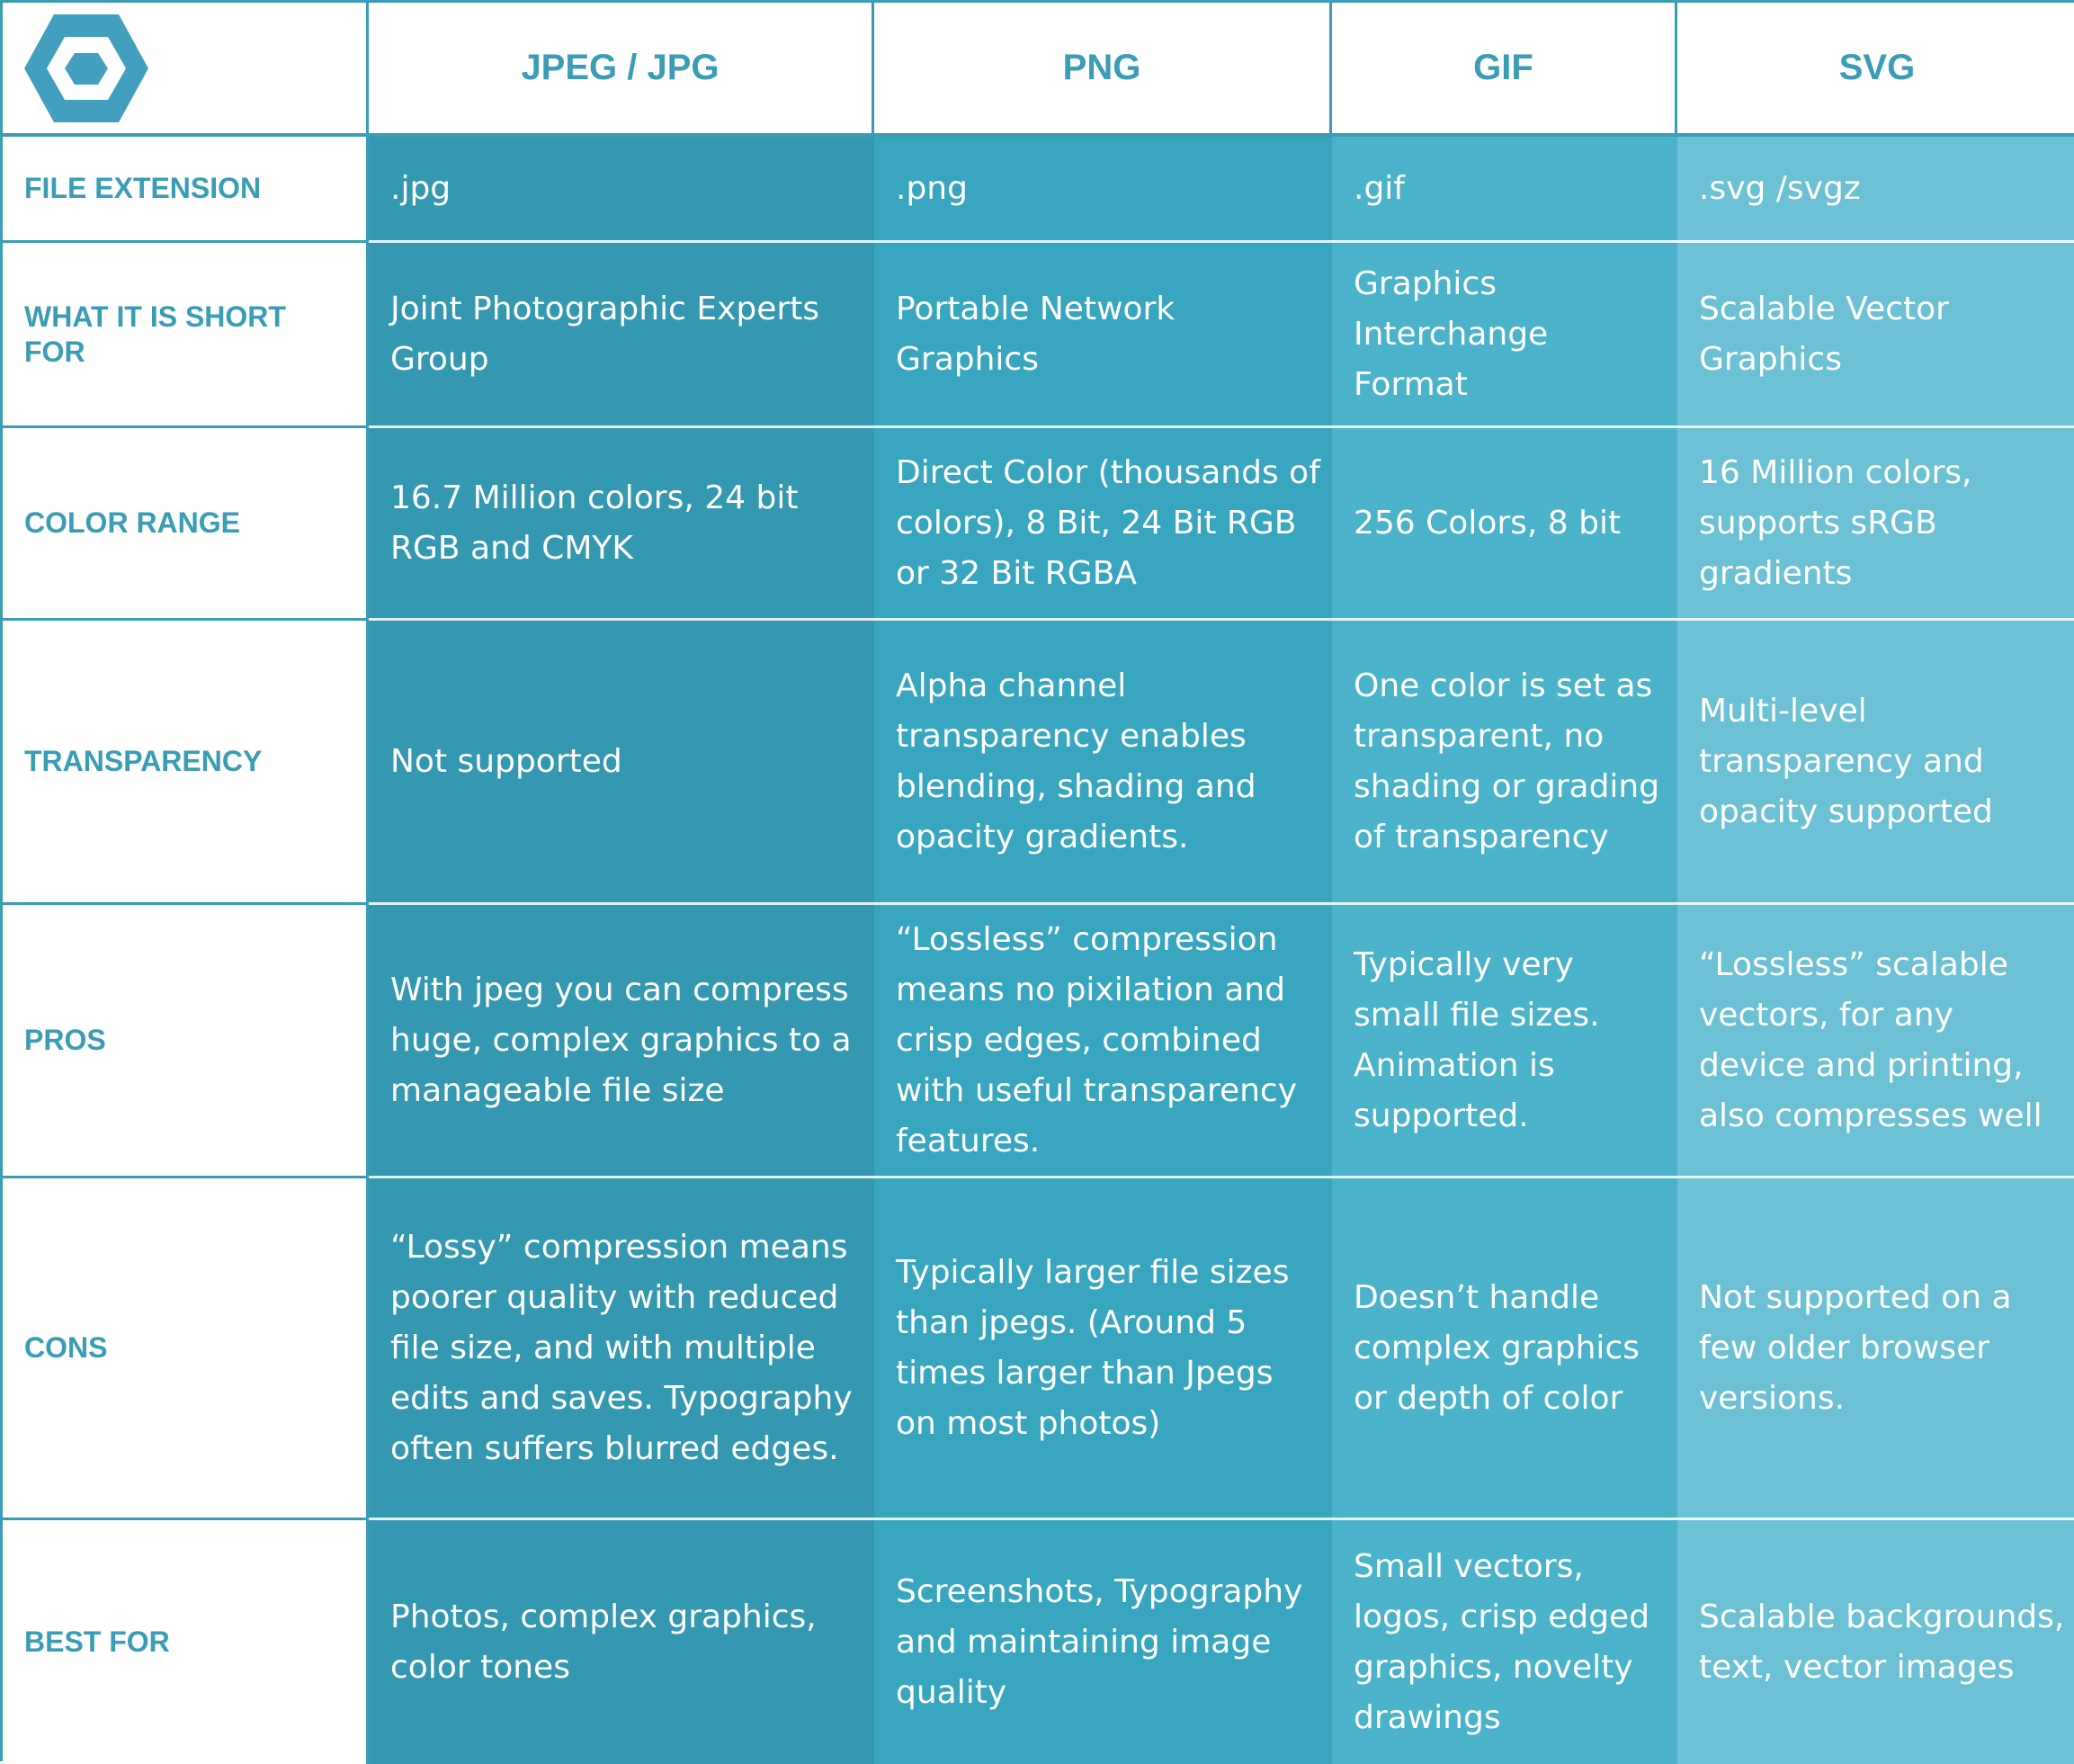 The image size is (2074, 1764). I want to click on column-header-jpeg: JPEG / JPG, so click(621, 70).